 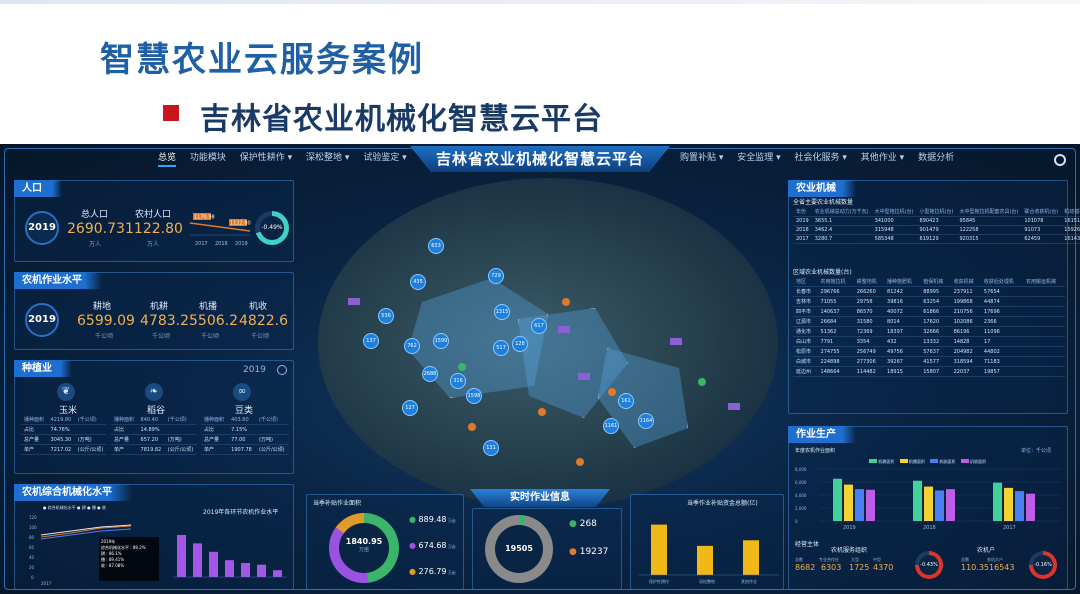 What do you see at coordinates (869, 351) in the screenshot?
I see `table-cell: 256749` at bounding box center [869, 351].